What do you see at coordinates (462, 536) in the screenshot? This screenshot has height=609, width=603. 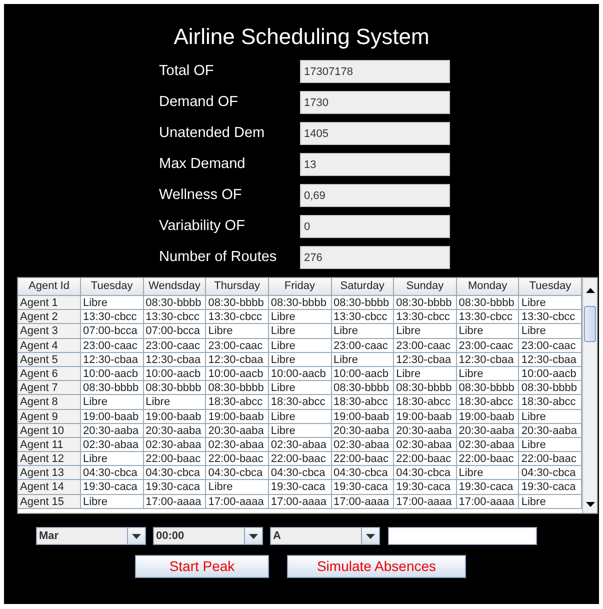 I see `text-field` at bounding box center [462, 536].